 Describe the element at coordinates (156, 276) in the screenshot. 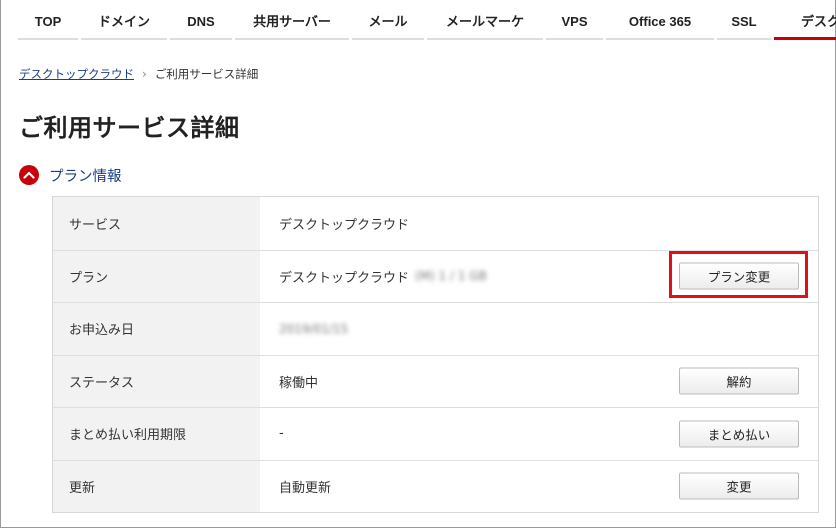

I see `row-label: プラン` at that location.